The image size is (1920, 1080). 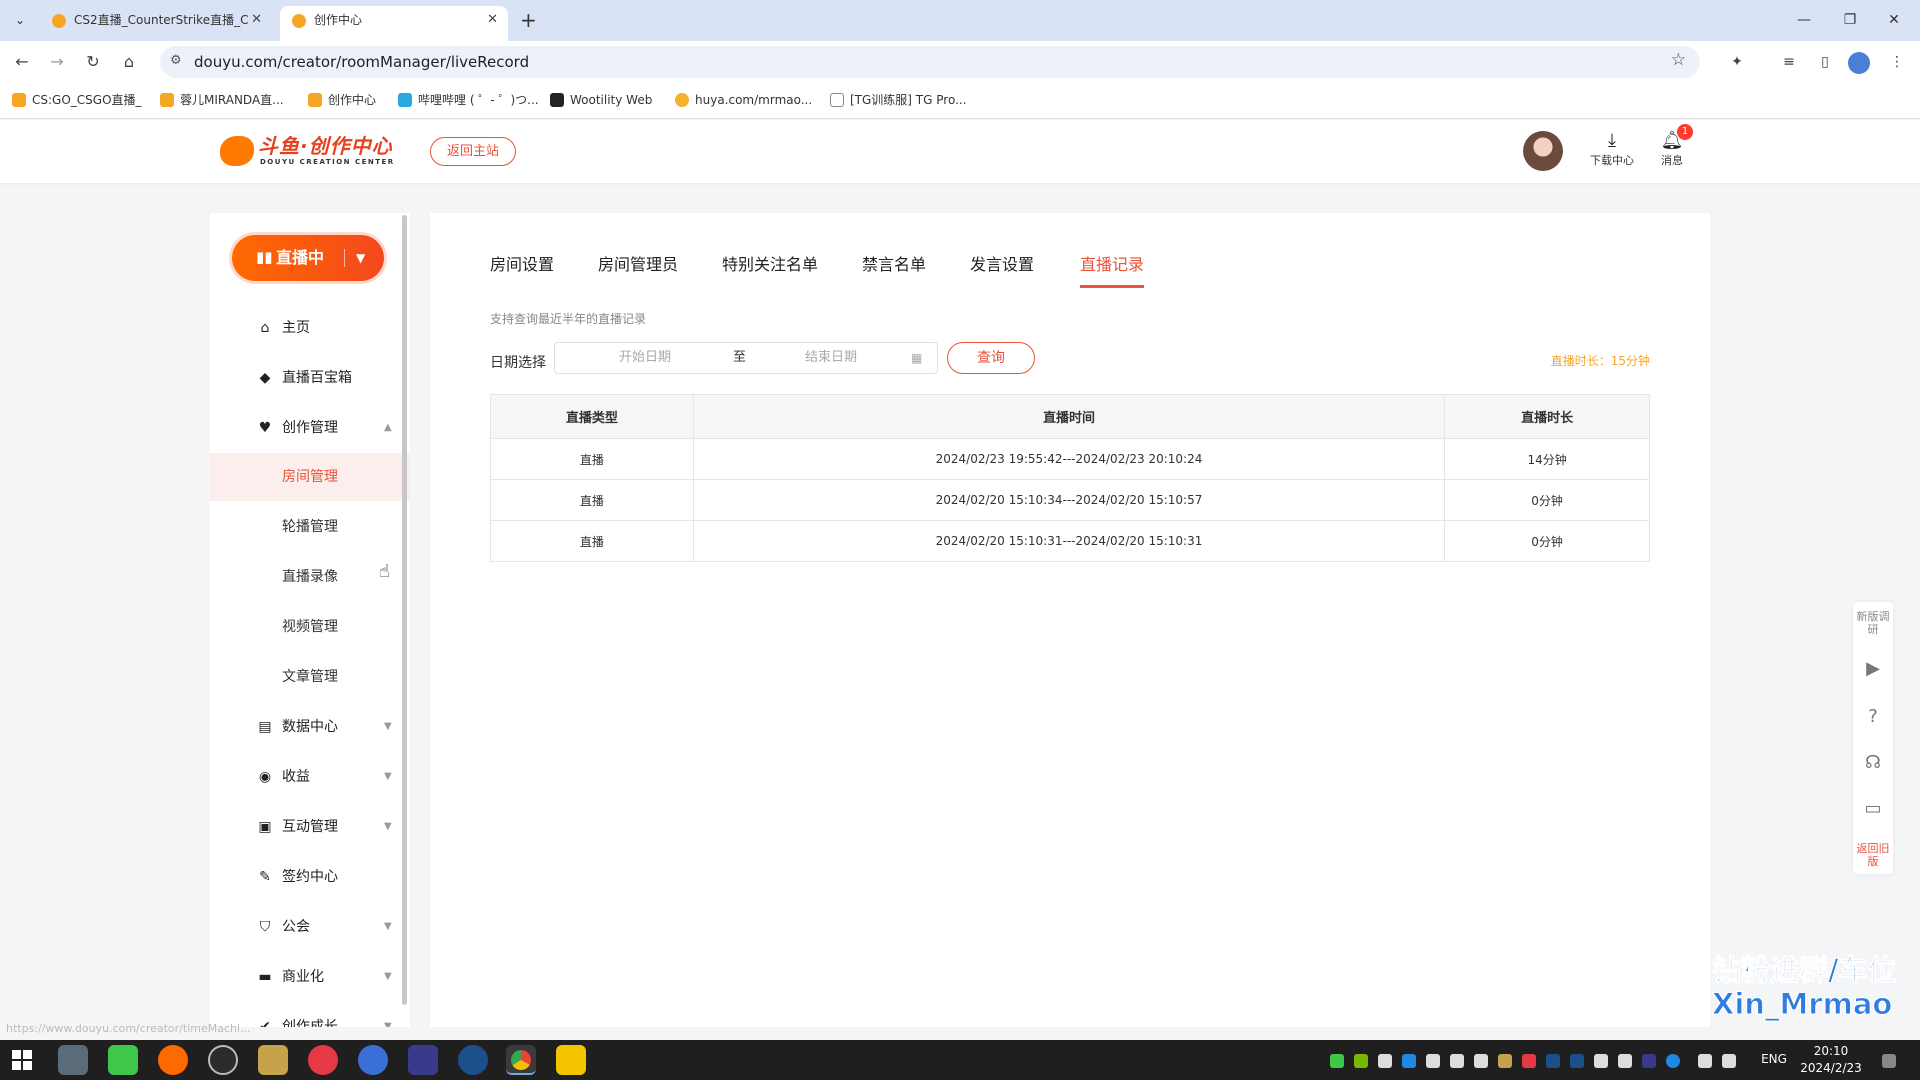 What do you see at coordinates (831, 358) in the screenshot?
I see `end-date-input: 结束日期` at bounding box center [831, 358].